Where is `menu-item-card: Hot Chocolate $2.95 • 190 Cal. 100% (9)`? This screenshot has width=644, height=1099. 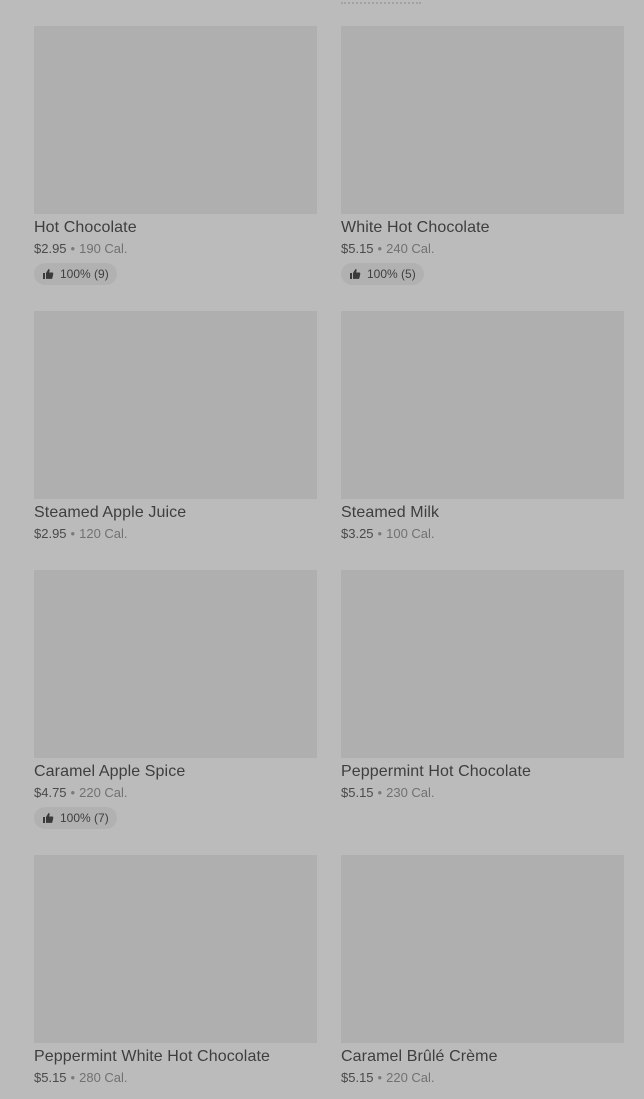
menu-item-card: Hot Chocolate $2.95 • 190 Cal. 100% (9) is located at coordinates (175, 168).